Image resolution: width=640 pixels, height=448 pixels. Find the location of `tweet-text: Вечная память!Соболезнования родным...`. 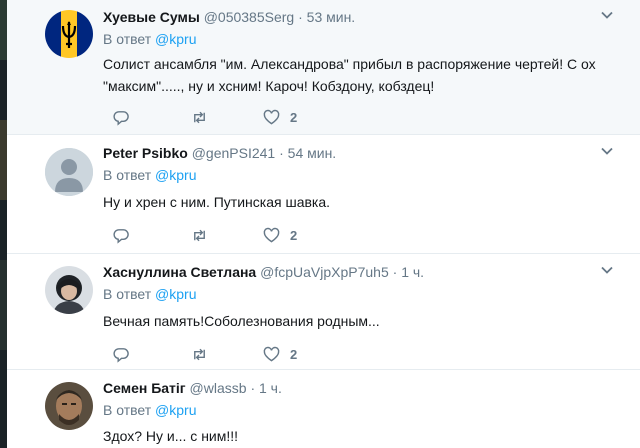

tweet-text: Вечная память!Соболезнования родным... is located at coordinates (358, 321).